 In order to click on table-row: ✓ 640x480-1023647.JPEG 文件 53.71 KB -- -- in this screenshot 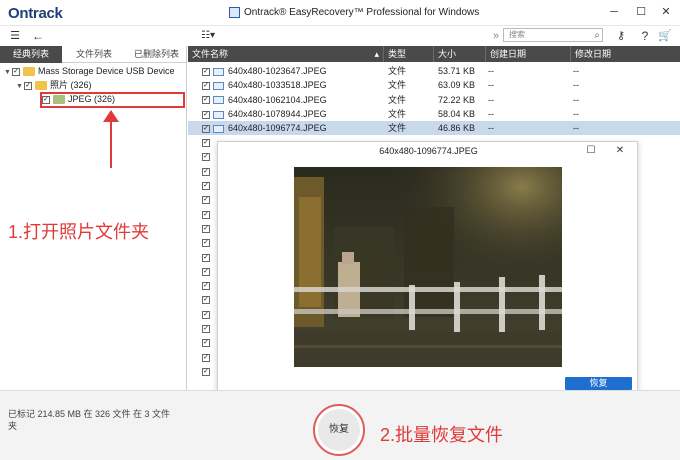, I will do `click(434, 71)`.